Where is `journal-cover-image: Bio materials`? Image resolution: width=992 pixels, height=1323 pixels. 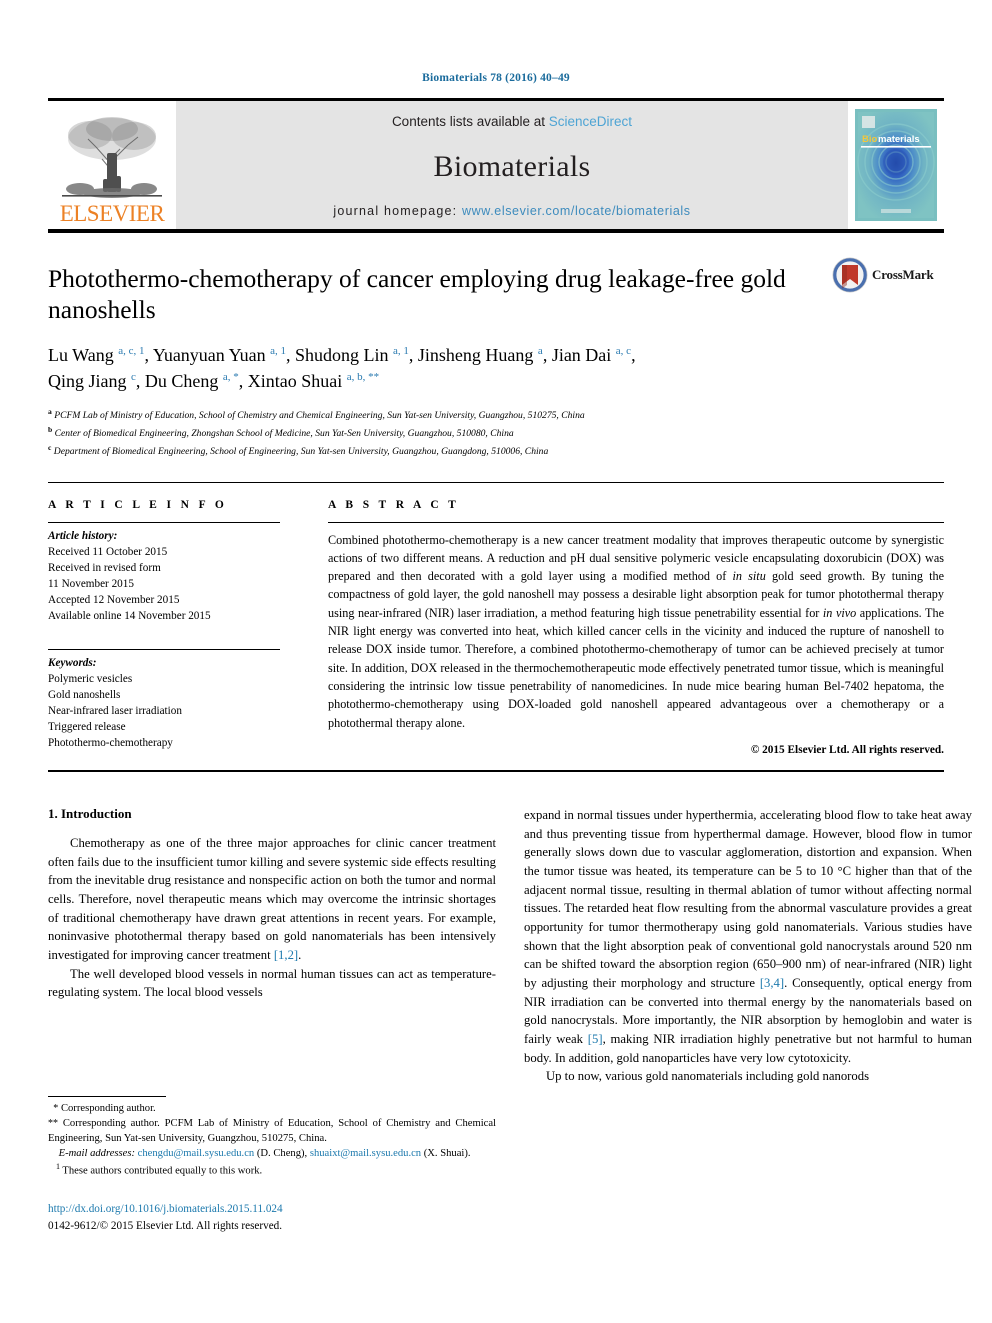 journal-cover-image: Bio materials is located at coordinates (896, 165).